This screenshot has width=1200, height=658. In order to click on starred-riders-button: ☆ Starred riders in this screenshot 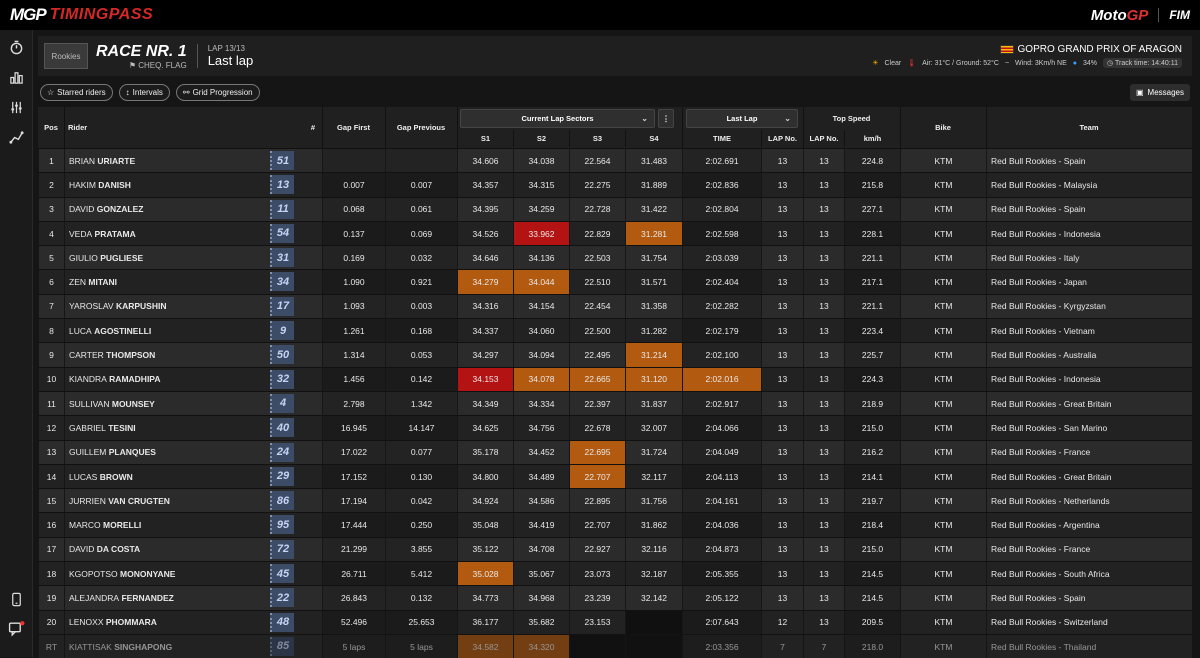, I will do `click(76, 92)`.